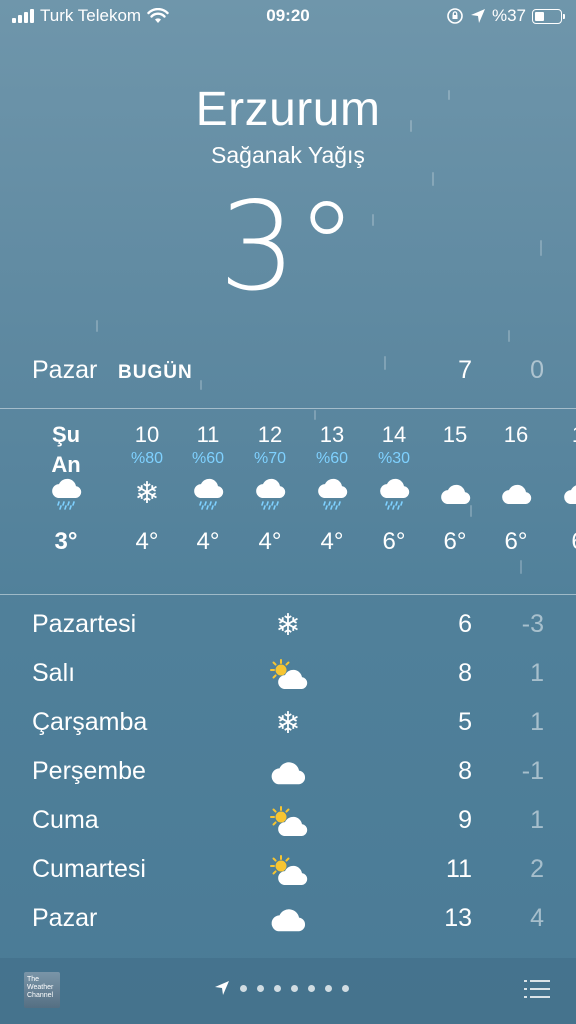  I want to click on day-high: 13, so click(458, 918).